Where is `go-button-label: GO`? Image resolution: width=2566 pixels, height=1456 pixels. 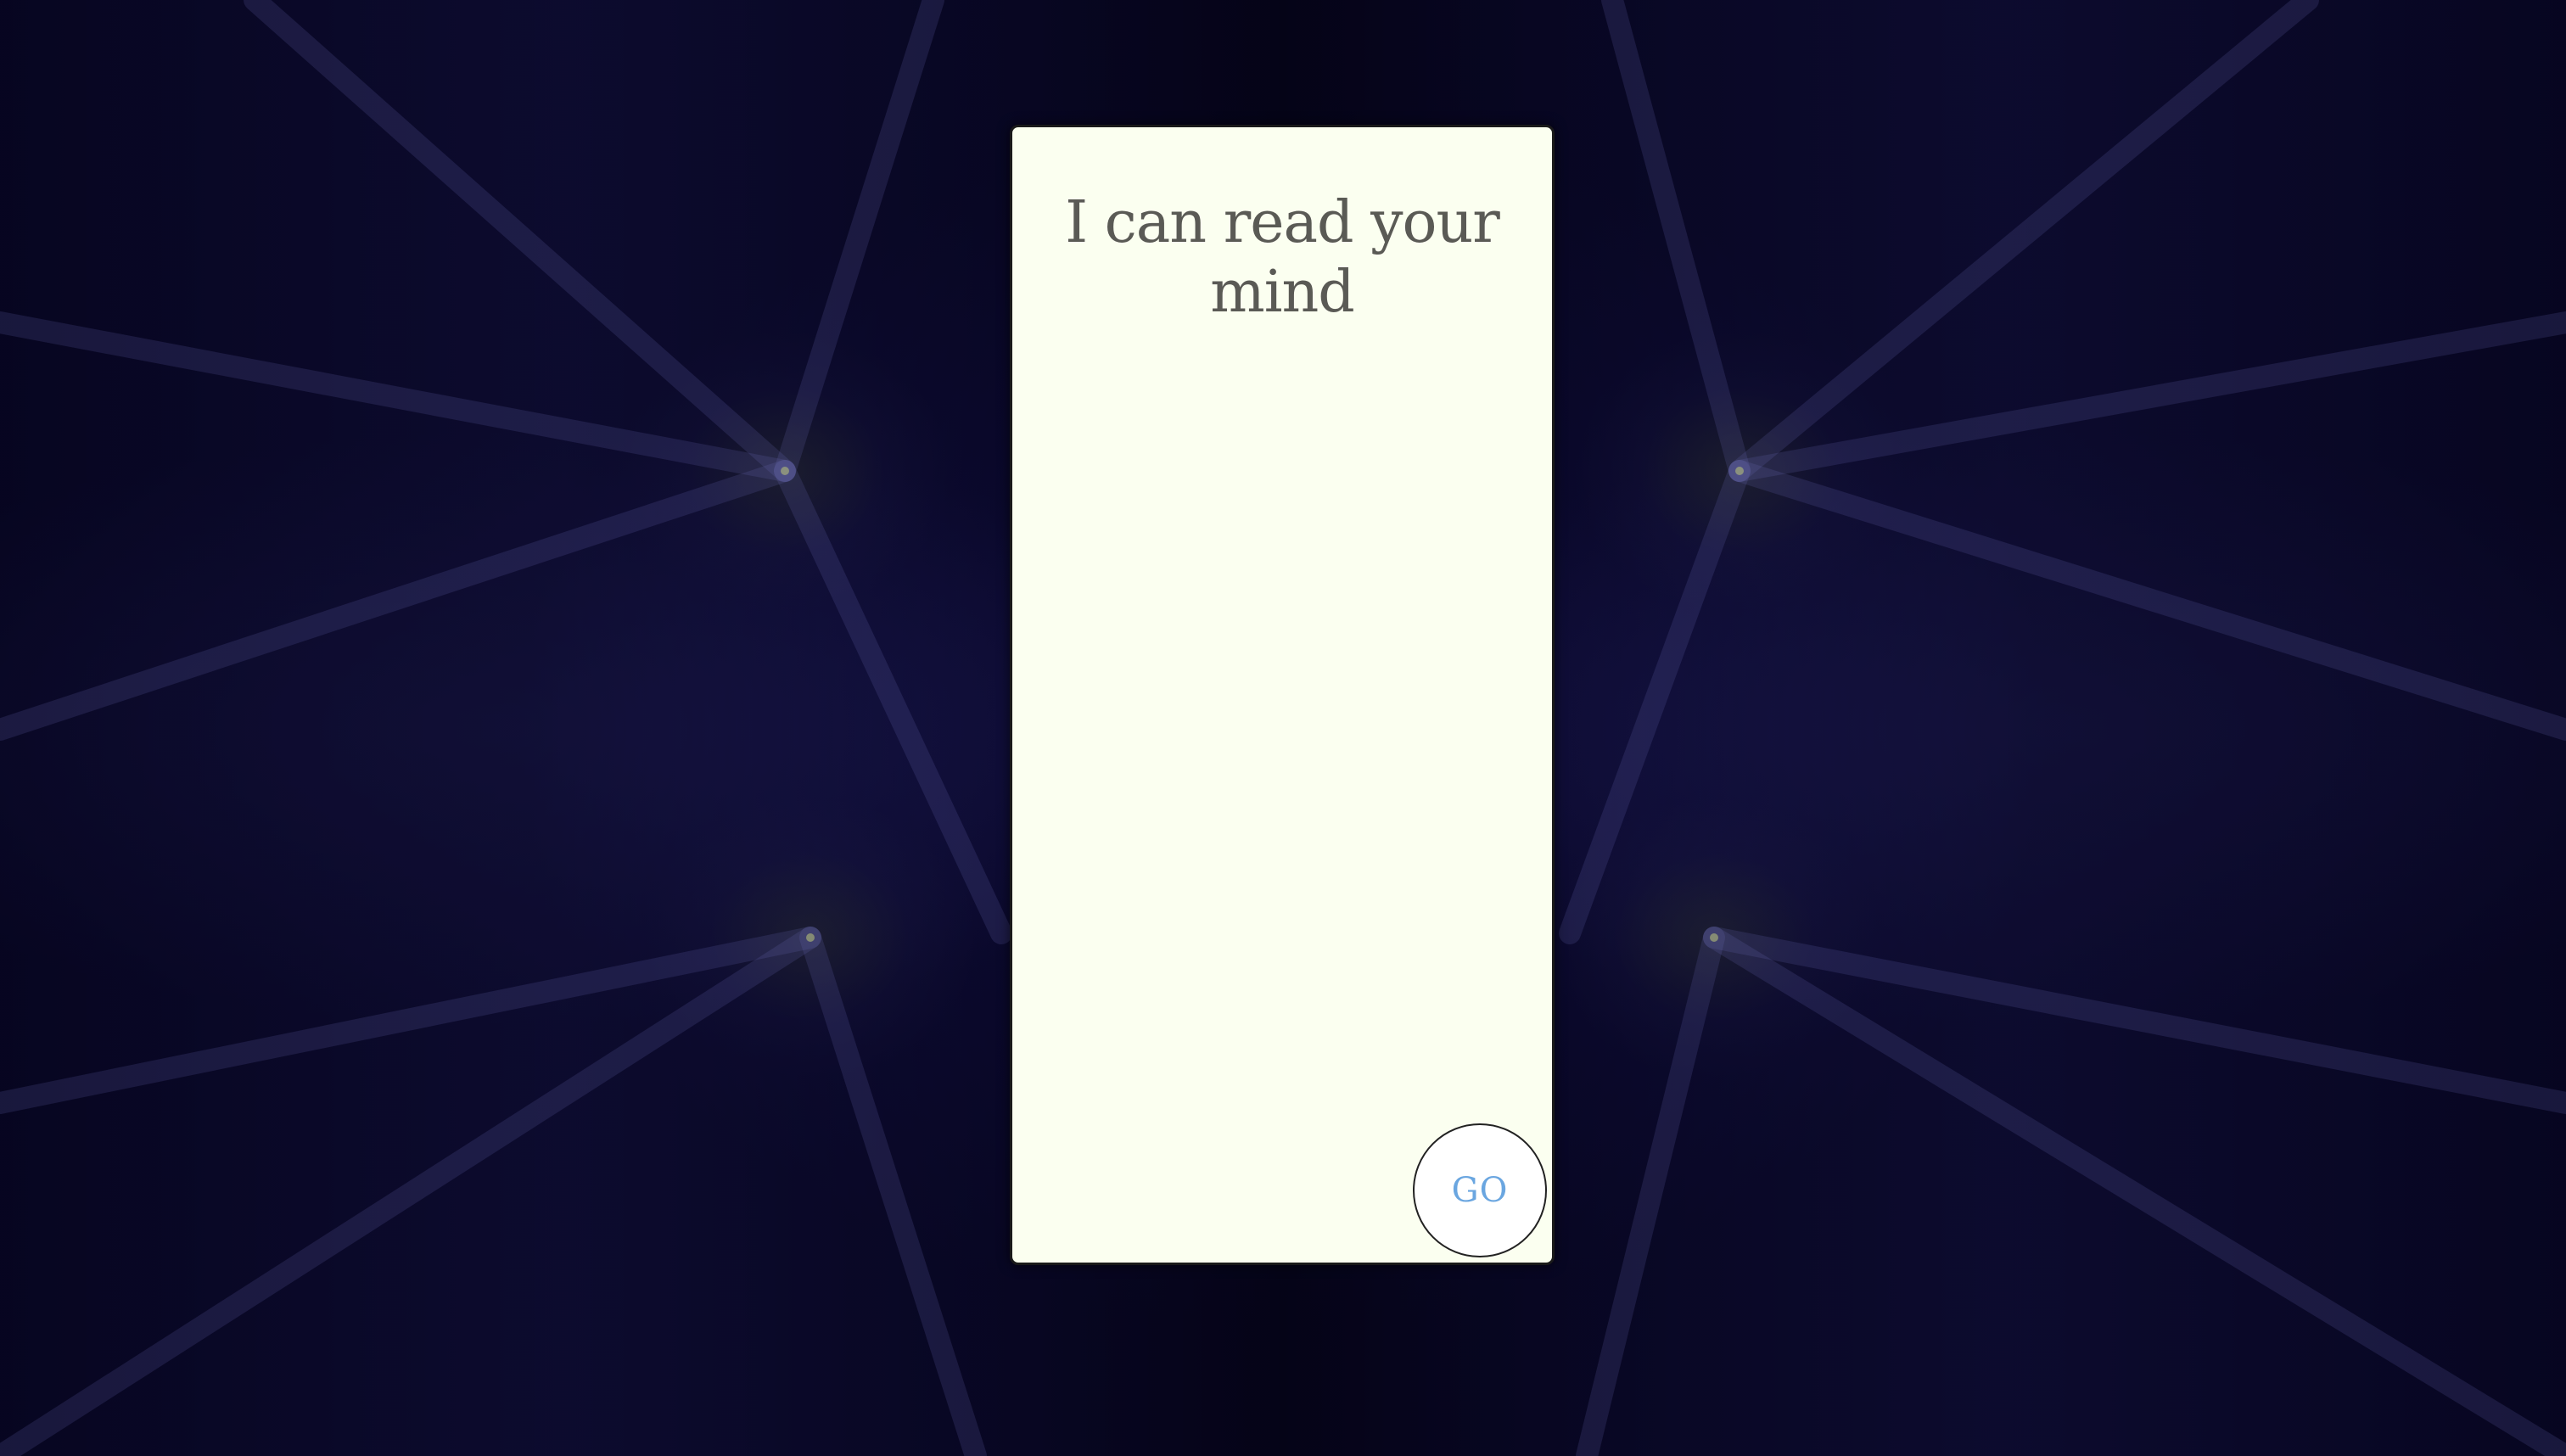
go-button-label: GO is located at coordinates (1480, 1190).